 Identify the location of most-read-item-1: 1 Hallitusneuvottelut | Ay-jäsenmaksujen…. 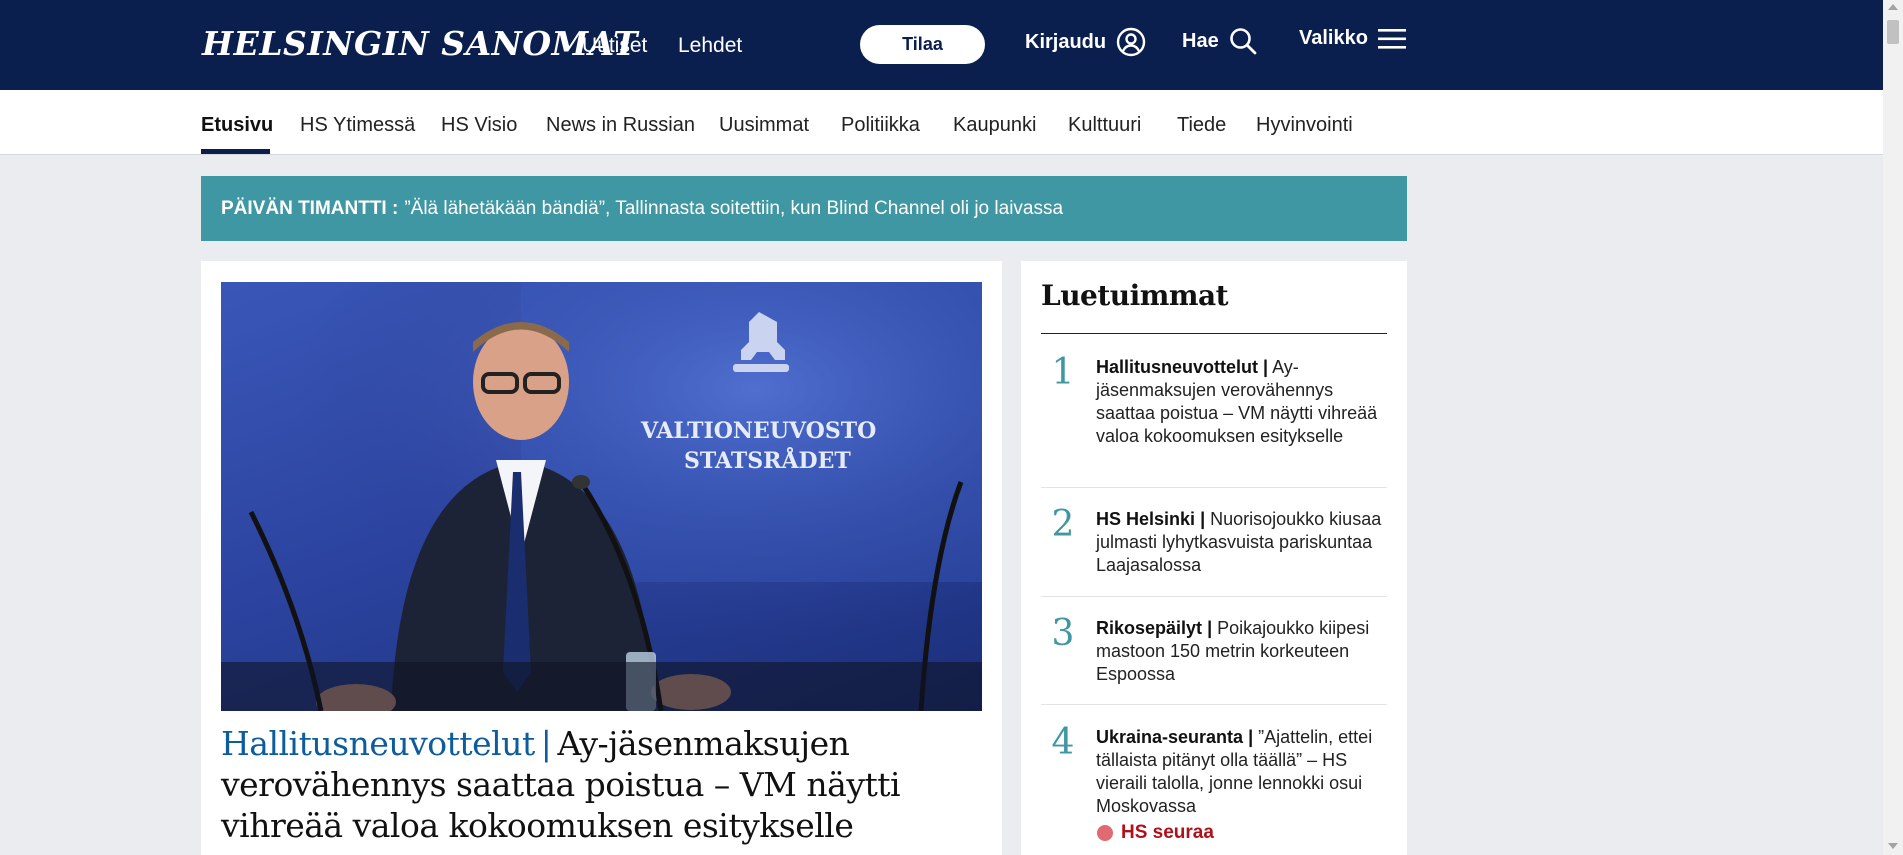
(1214, 409).